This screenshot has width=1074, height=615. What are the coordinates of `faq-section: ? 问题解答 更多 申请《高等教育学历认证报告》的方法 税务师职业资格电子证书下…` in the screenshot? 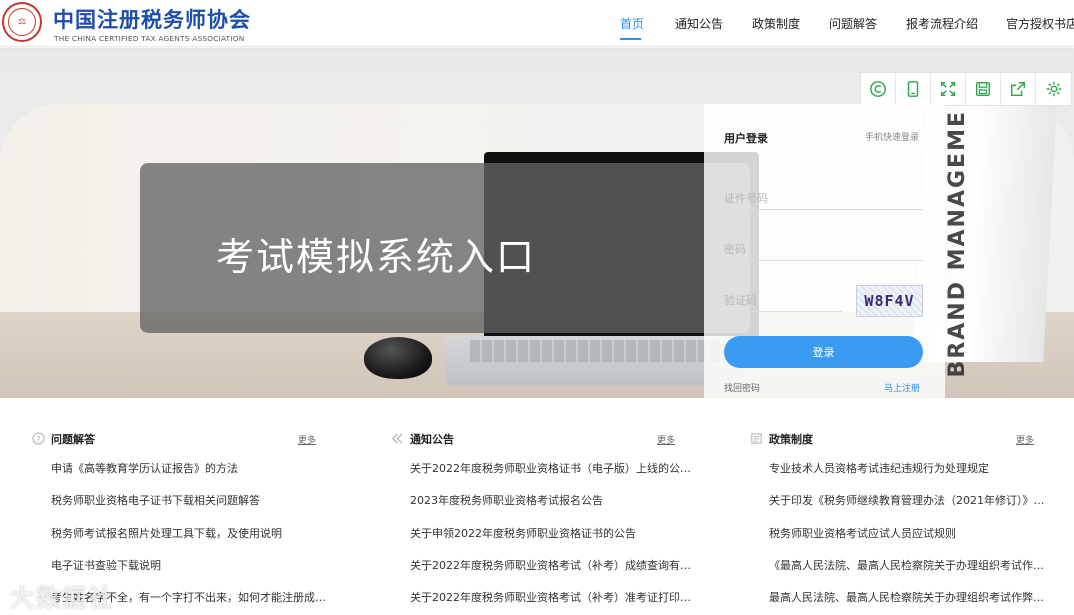 It's located at (202, 517).